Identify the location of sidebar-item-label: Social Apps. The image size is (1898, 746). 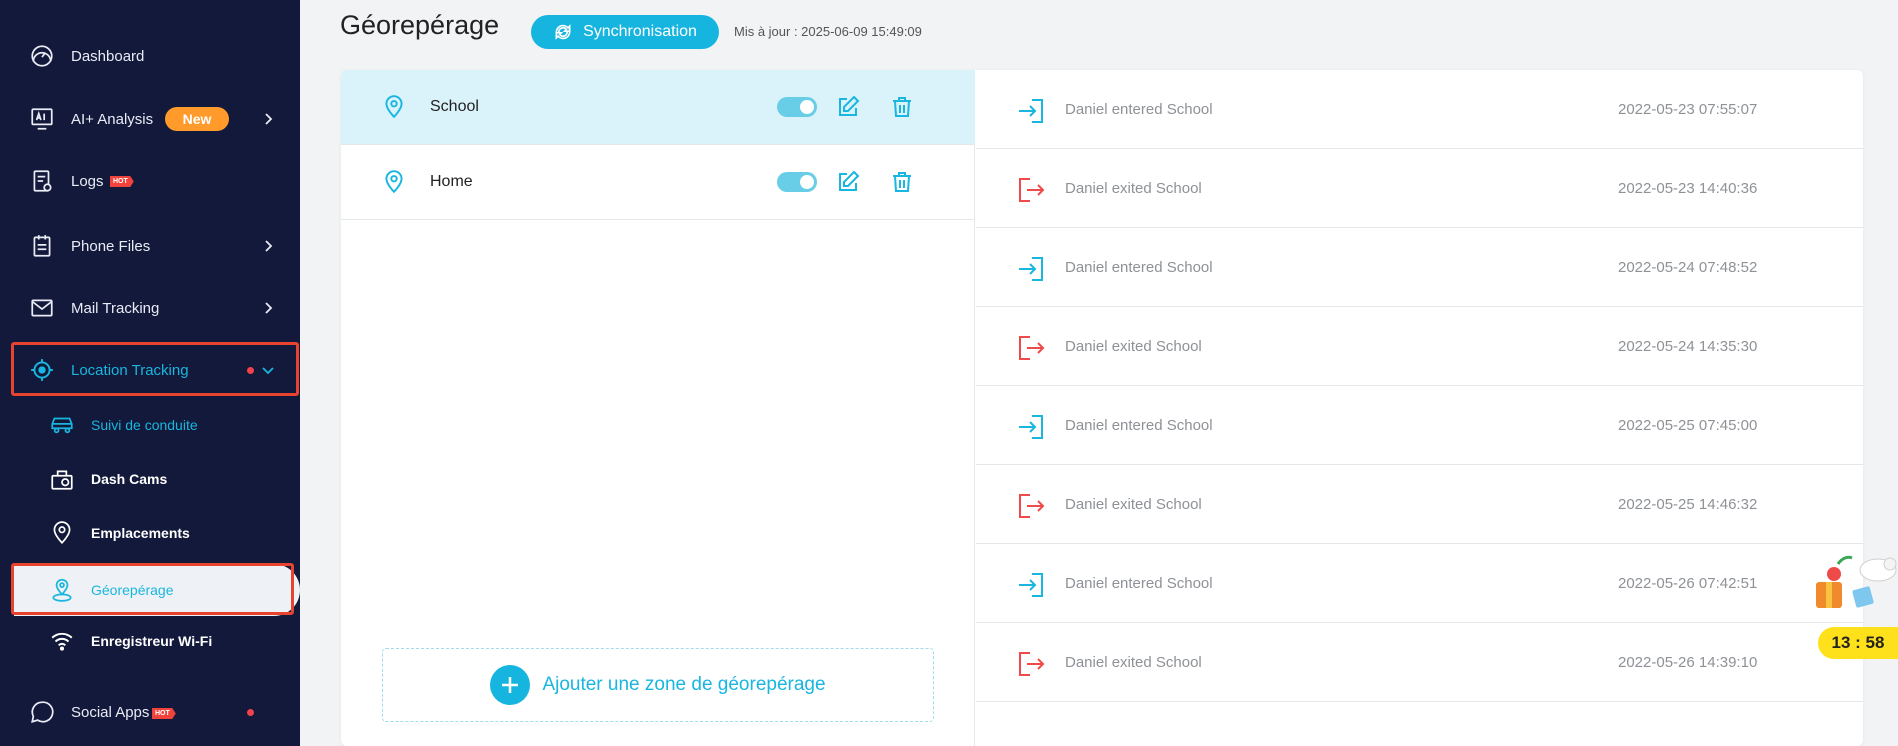
(110, 712).